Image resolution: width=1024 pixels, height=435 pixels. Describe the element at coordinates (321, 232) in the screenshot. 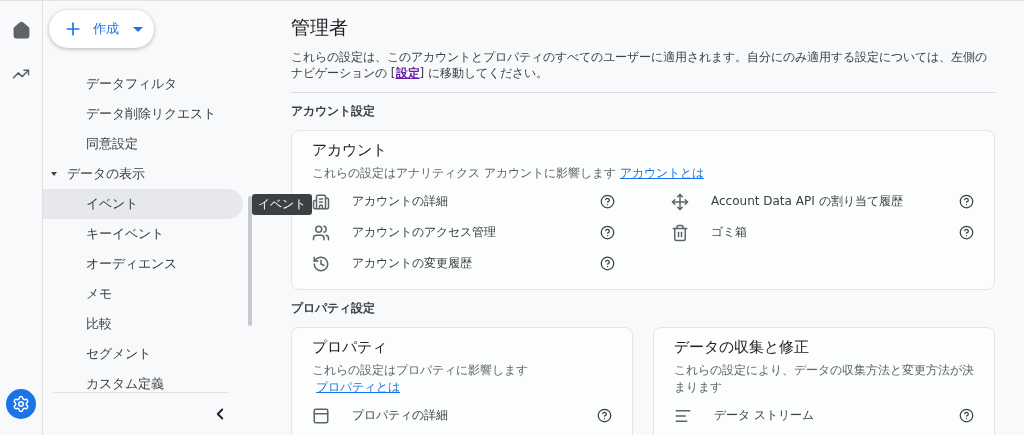

I see `people-icon` at that location.